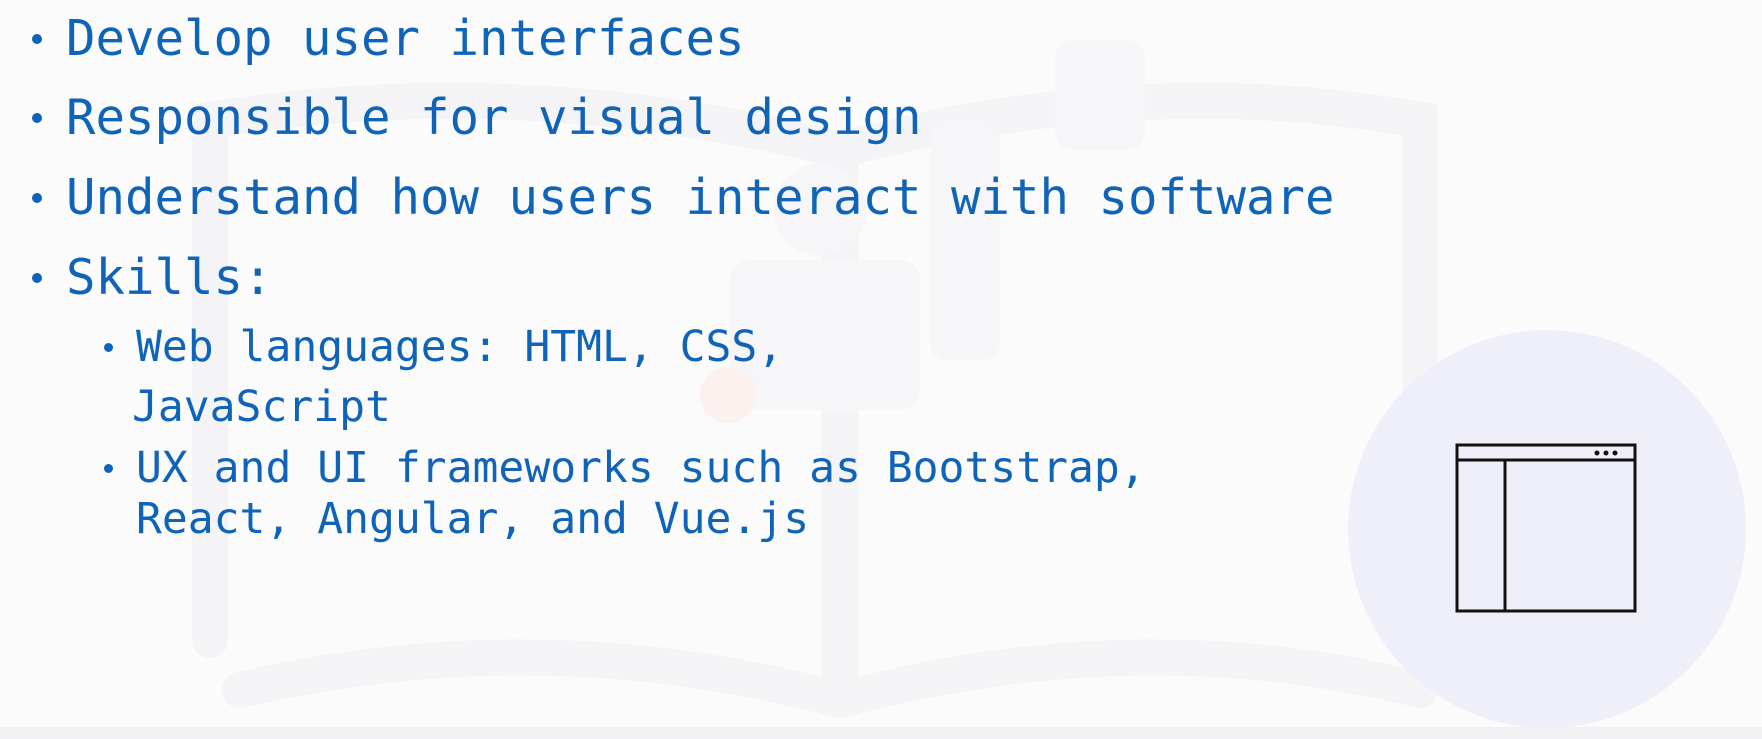  Describe the element at coordinates (494, 117) in the screenshot. I see `bullet-visual-design: Responsible for visual design` at that location.